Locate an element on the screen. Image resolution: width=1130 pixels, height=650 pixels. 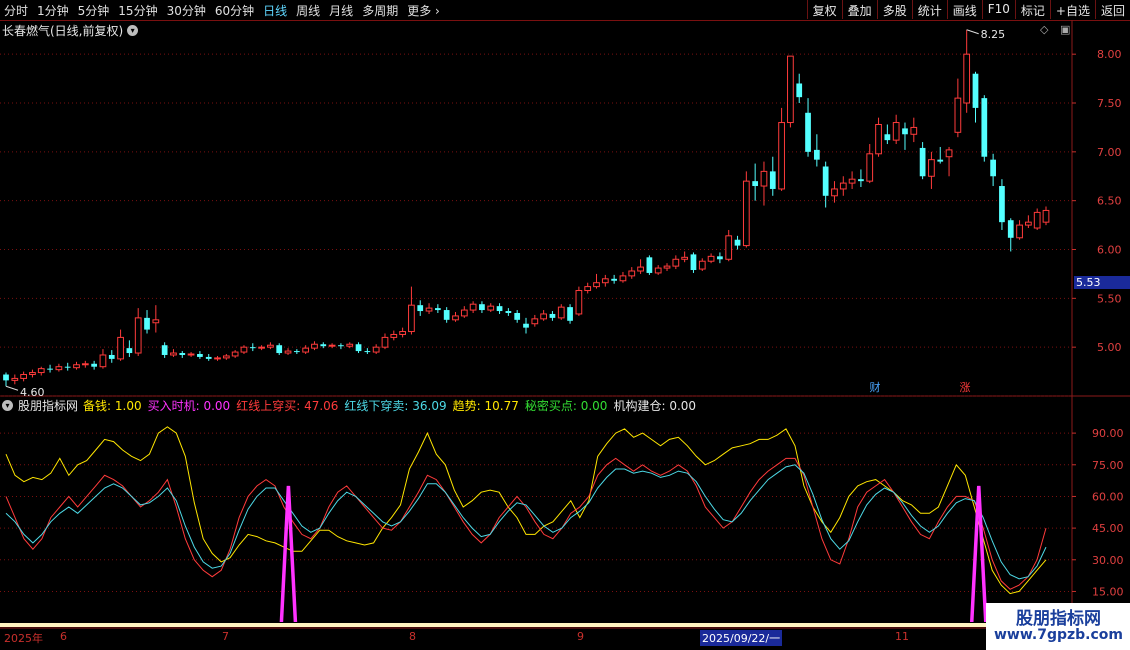
indicator-menu-icon: ▾ is located at coordinates (7, 405).